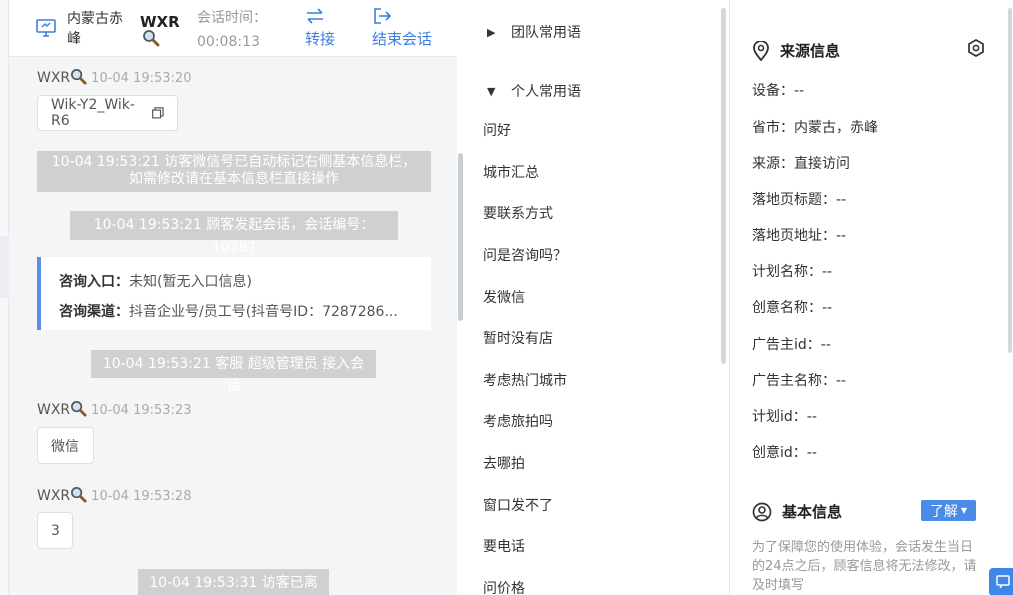  I want to click on personal-phrases-group: ▼ 个人常用语, so click(534, 91).